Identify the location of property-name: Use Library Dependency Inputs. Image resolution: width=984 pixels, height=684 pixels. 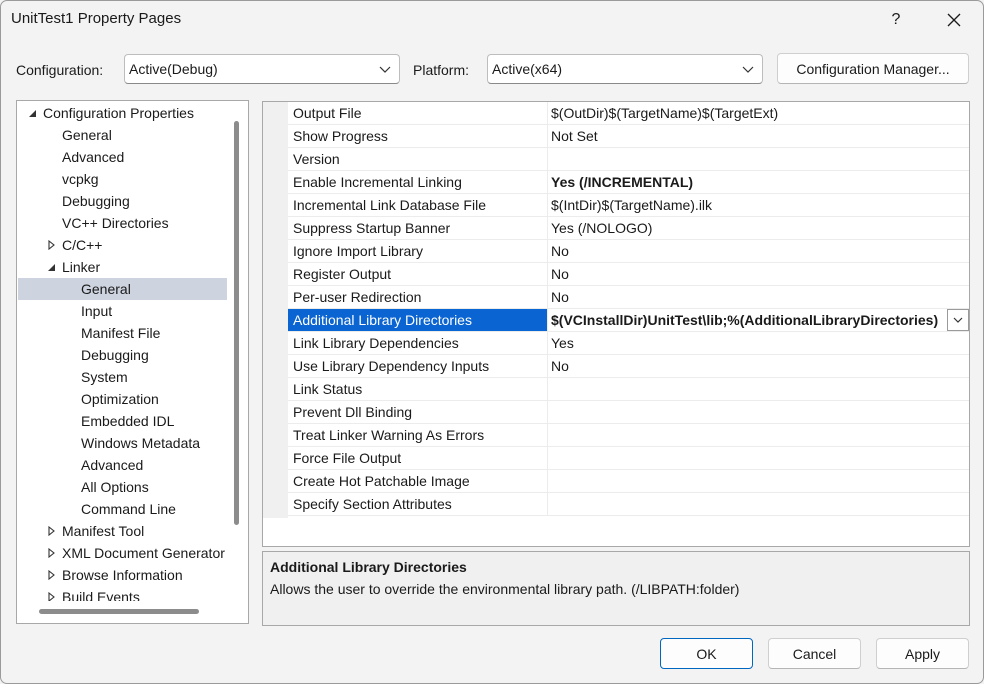
(417, 366).